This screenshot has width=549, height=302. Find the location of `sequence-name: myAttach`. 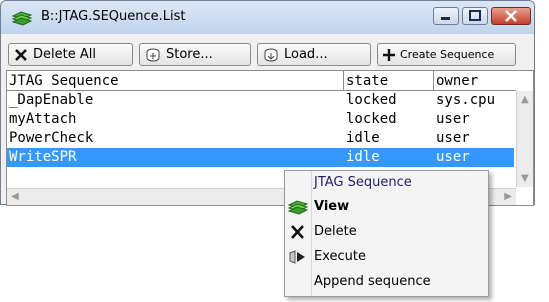

sequence-name: myAttach is located at coordinates (43, 119).